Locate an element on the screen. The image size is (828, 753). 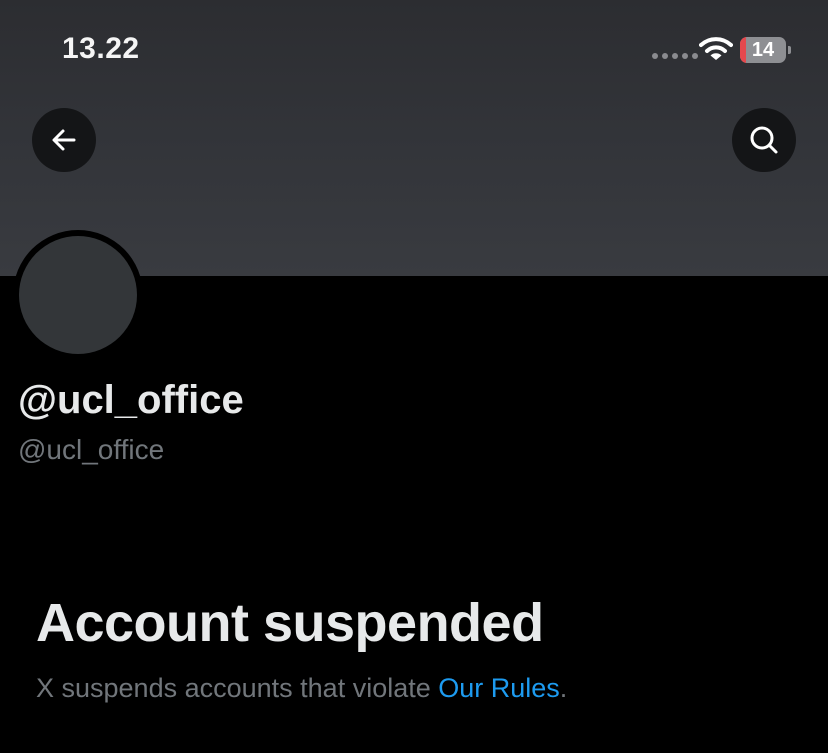
battery-icon: 14 is located at coordinates (766, 50).